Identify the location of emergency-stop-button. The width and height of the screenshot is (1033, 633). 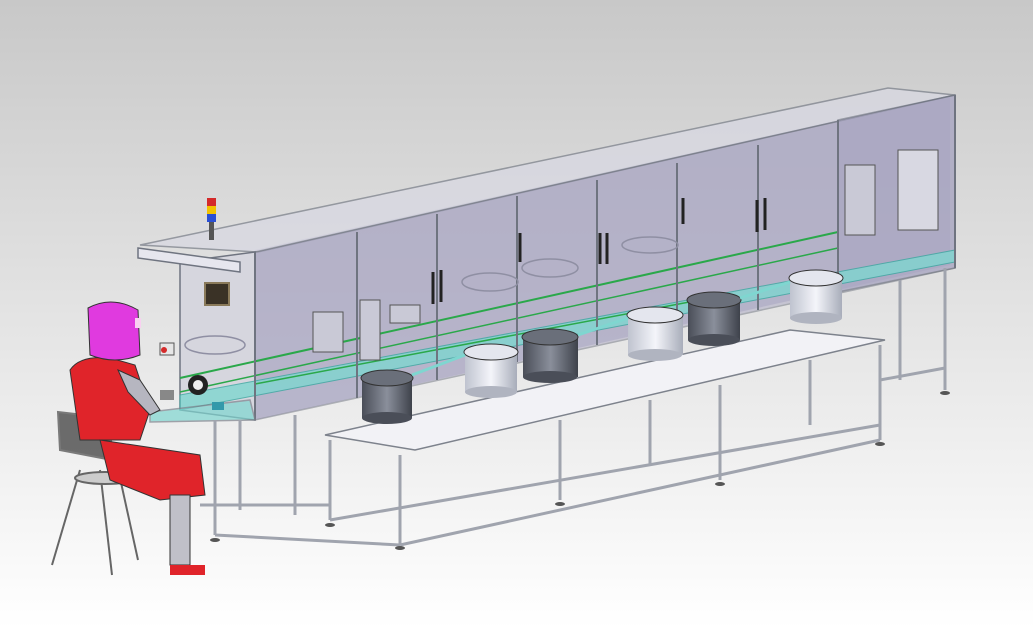
(164, 350).